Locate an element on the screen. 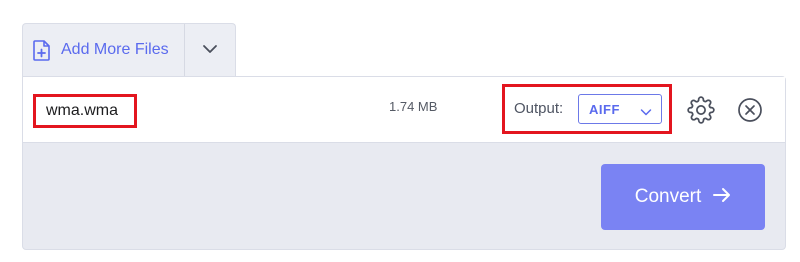 This screenshot has height=262, width=800. file-size: 1.74 MB is located at coordinates (413, 106).